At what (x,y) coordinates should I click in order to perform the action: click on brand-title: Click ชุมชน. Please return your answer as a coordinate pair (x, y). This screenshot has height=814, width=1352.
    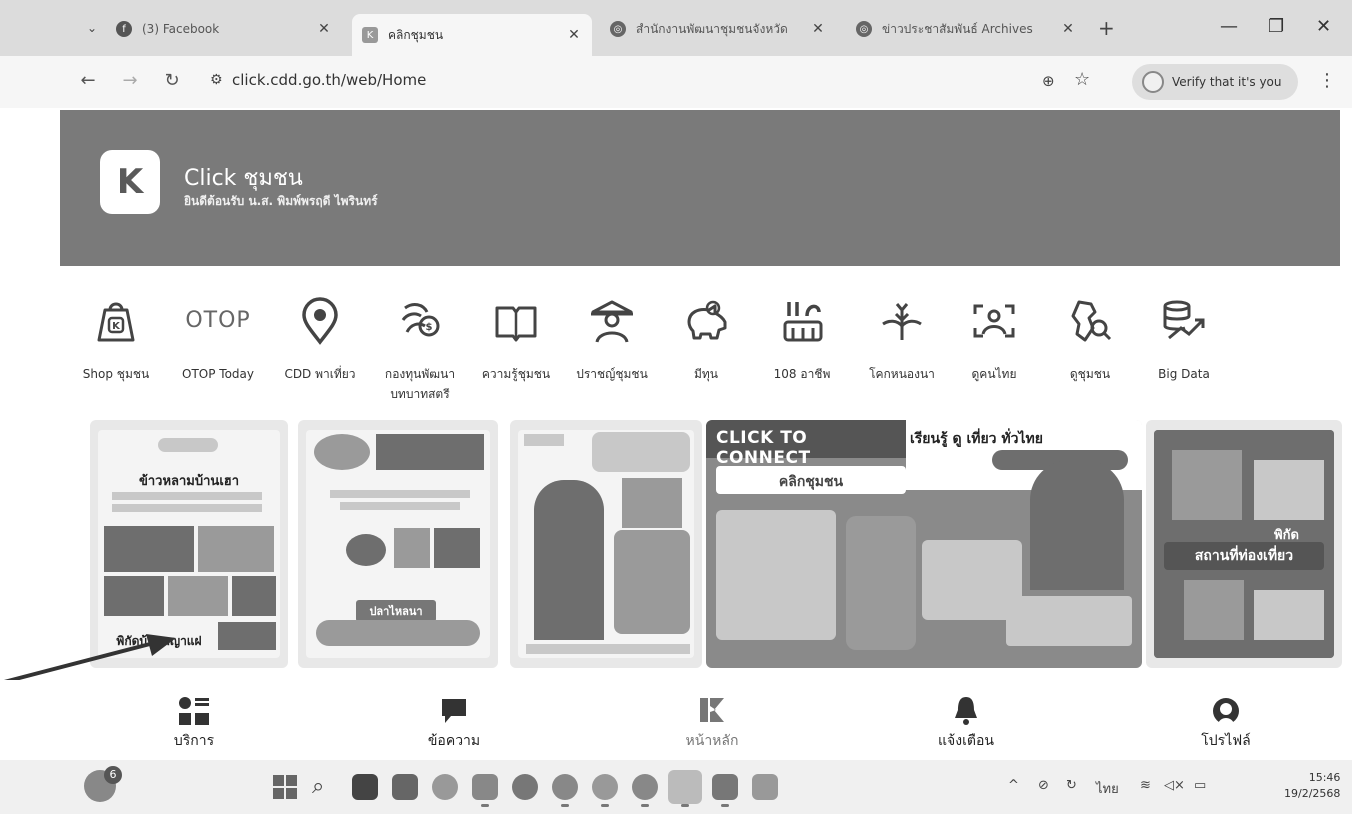
    Looking at the image, I should click on (243, 178).